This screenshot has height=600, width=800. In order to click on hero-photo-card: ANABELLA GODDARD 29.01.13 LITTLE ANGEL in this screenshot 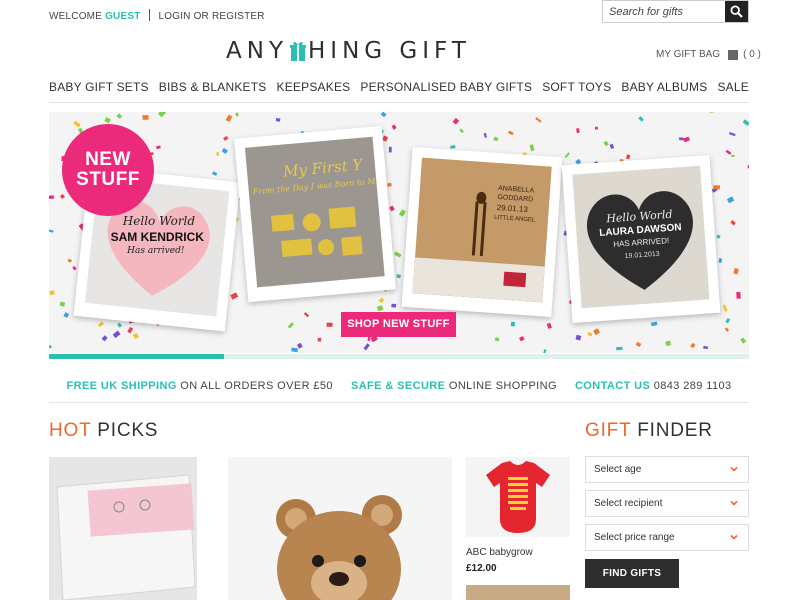, I will do `click(482, 232)`.